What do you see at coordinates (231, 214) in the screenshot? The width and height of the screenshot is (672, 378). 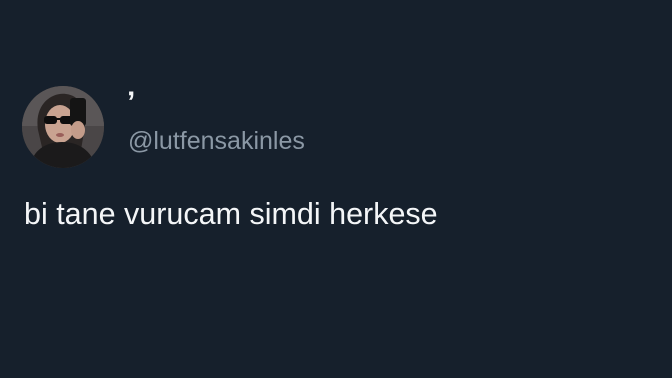 I see `tweet-text: bi tane vurucam simdi herkese` at bounding box center [231, 214].